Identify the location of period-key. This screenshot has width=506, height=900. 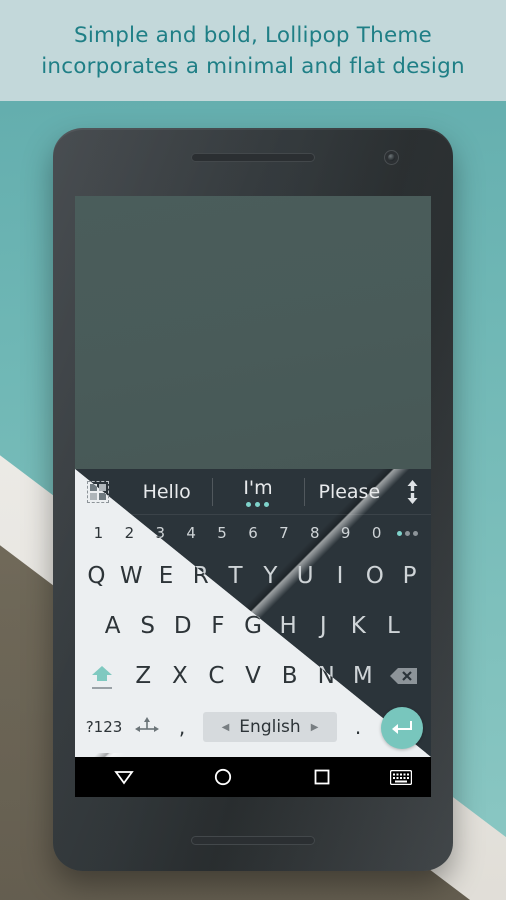
(374, 727).